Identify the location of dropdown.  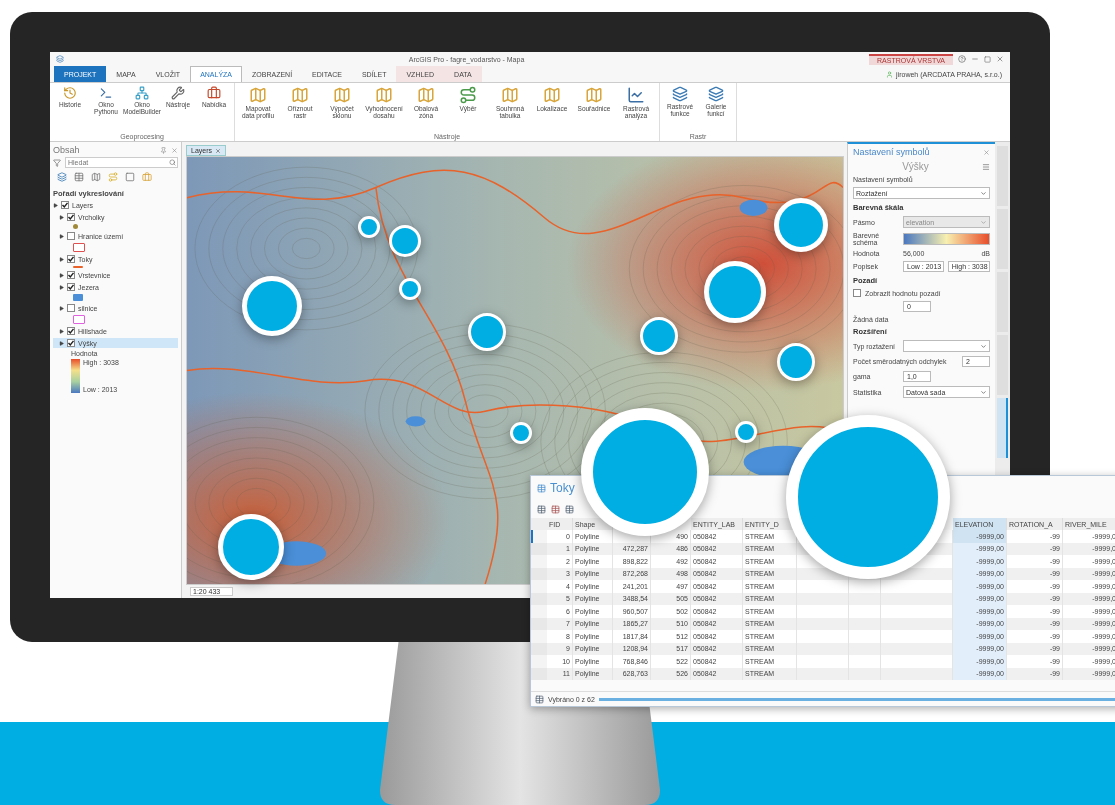
(946, 346).